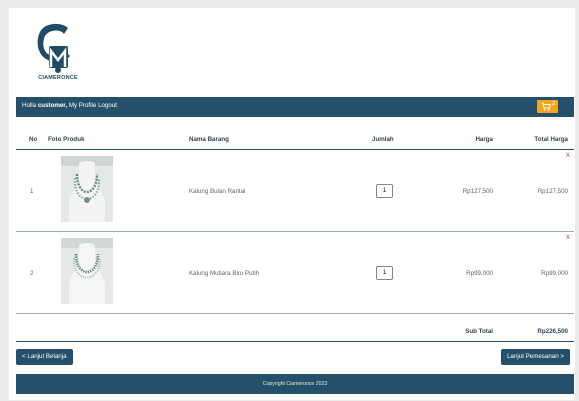 The width and height of the screenshot is (579, 401). I want to click on row-total: Rp99,000, so click(554, 273).